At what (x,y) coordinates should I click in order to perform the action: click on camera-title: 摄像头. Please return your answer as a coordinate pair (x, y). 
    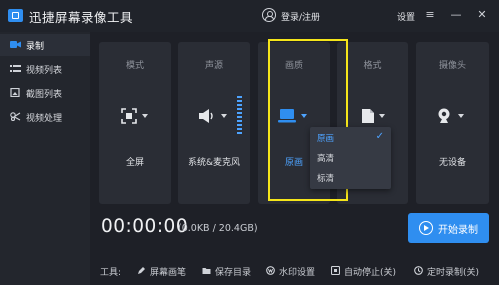
    Looking at the image, I should click on (452, 66).